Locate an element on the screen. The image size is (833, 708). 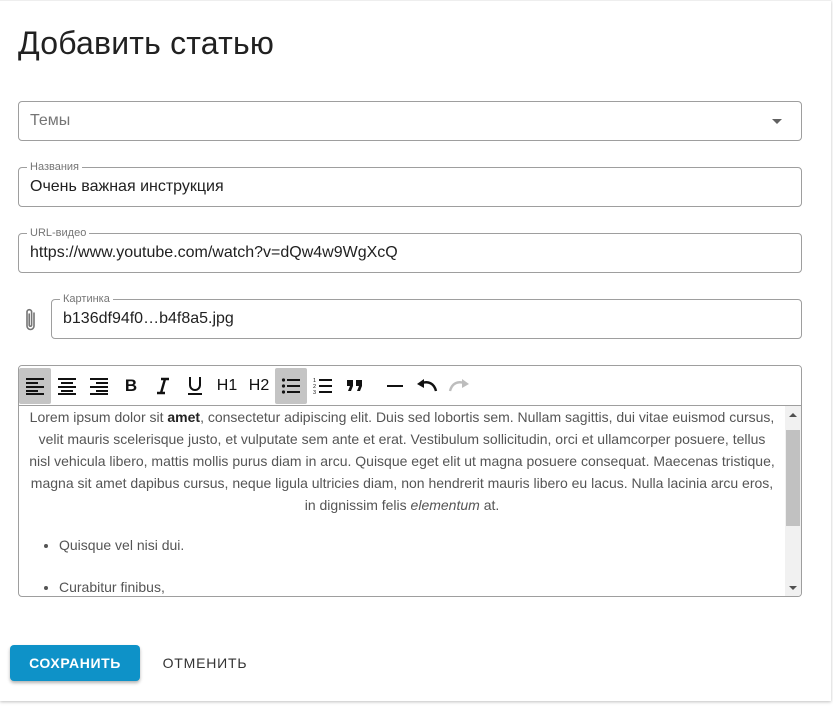
numbered-list-icon: 1 2 3 is located at coordinates (322, 386).